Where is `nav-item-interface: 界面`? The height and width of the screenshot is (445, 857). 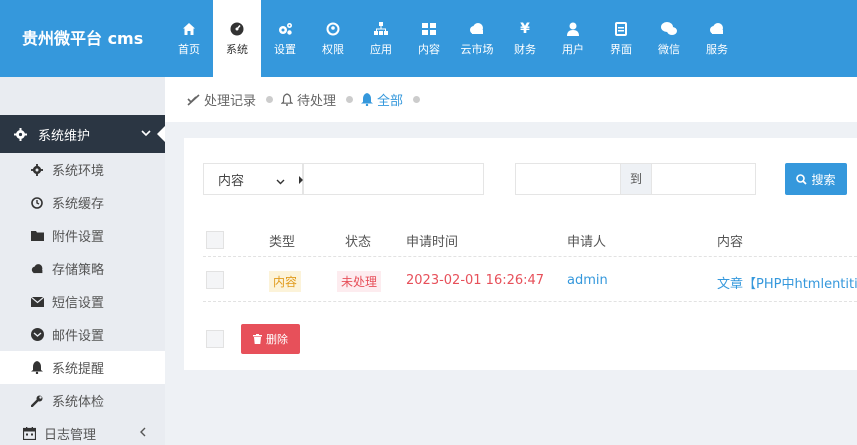 nav-item-interface: 界面 is located at coordinates (621, 38).